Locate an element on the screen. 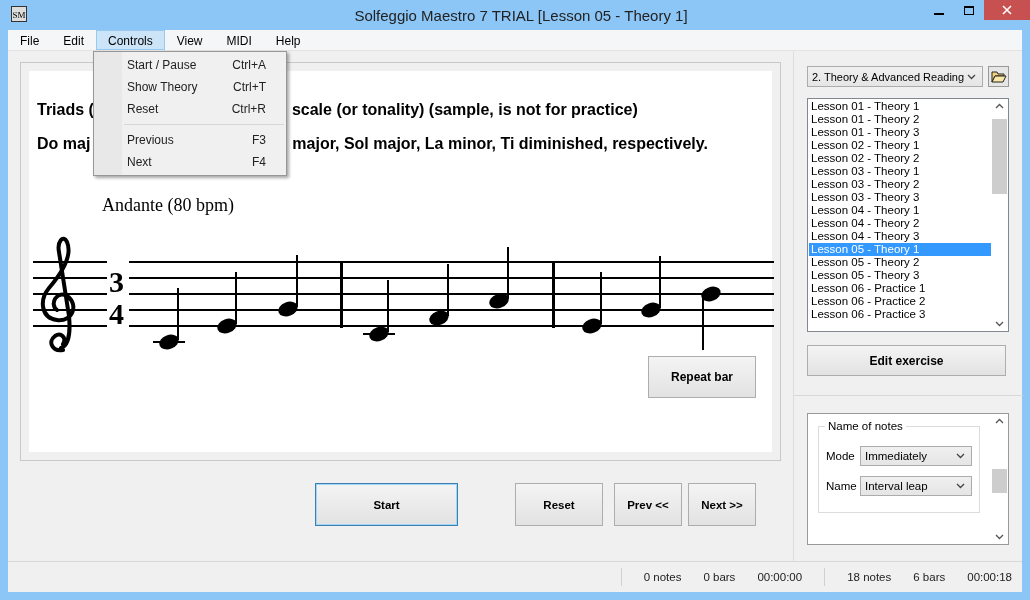 Image resolution: width=1030 pixels, height=600 pixels. theory-text: major, Sol major, La minor, Ti diminished, respectively. is located at coordinates (500, 144).